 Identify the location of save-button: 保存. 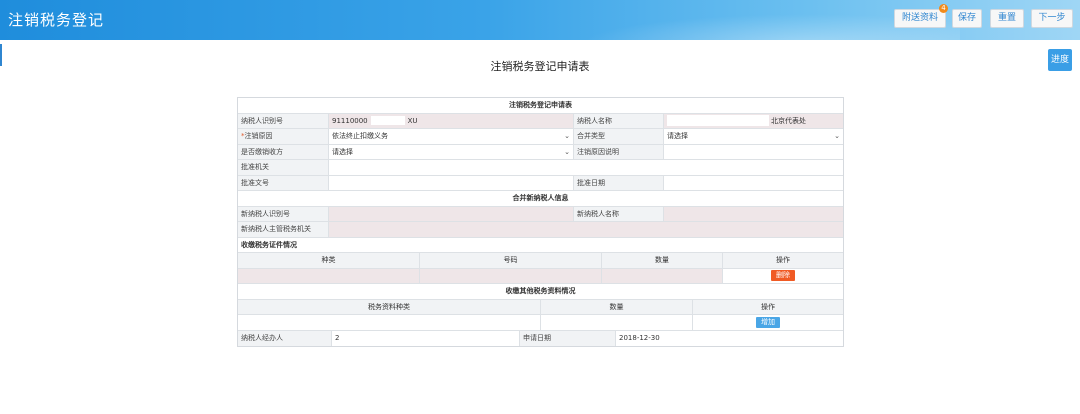
(967, 18).